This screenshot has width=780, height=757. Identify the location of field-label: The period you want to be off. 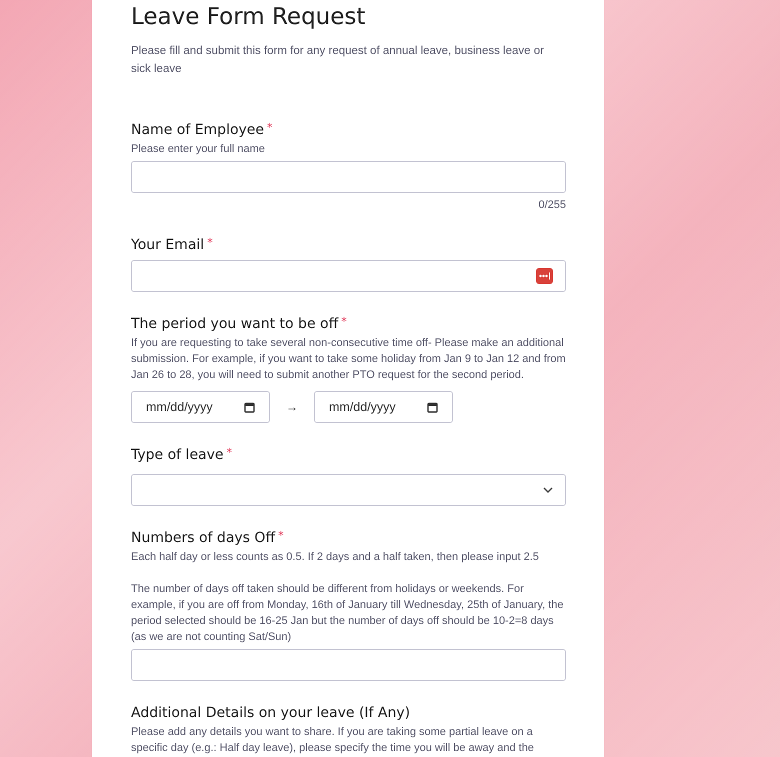
(234, 324).